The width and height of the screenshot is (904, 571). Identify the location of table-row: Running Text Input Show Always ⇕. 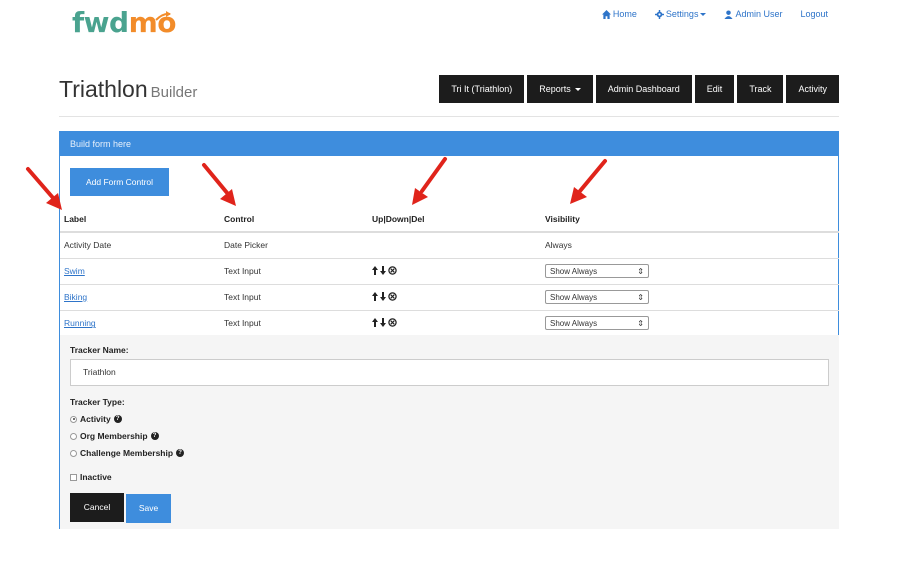
(449, 322).